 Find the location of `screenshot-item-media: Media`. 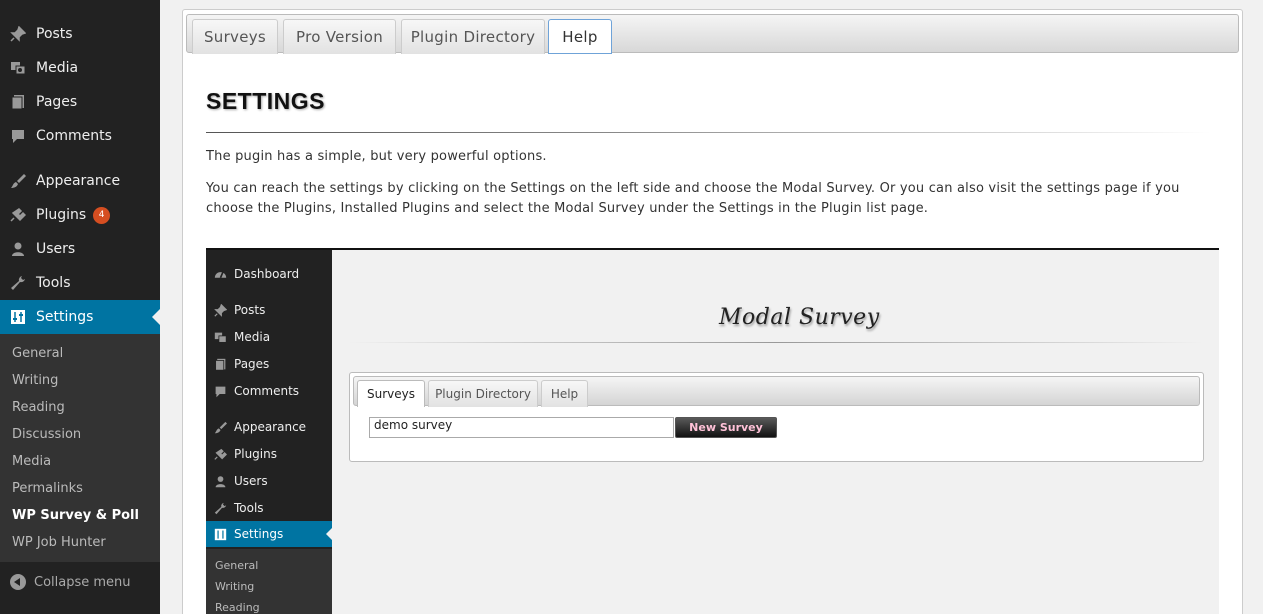

screenshot-item-media: Media is located at coordinates (269, 337).